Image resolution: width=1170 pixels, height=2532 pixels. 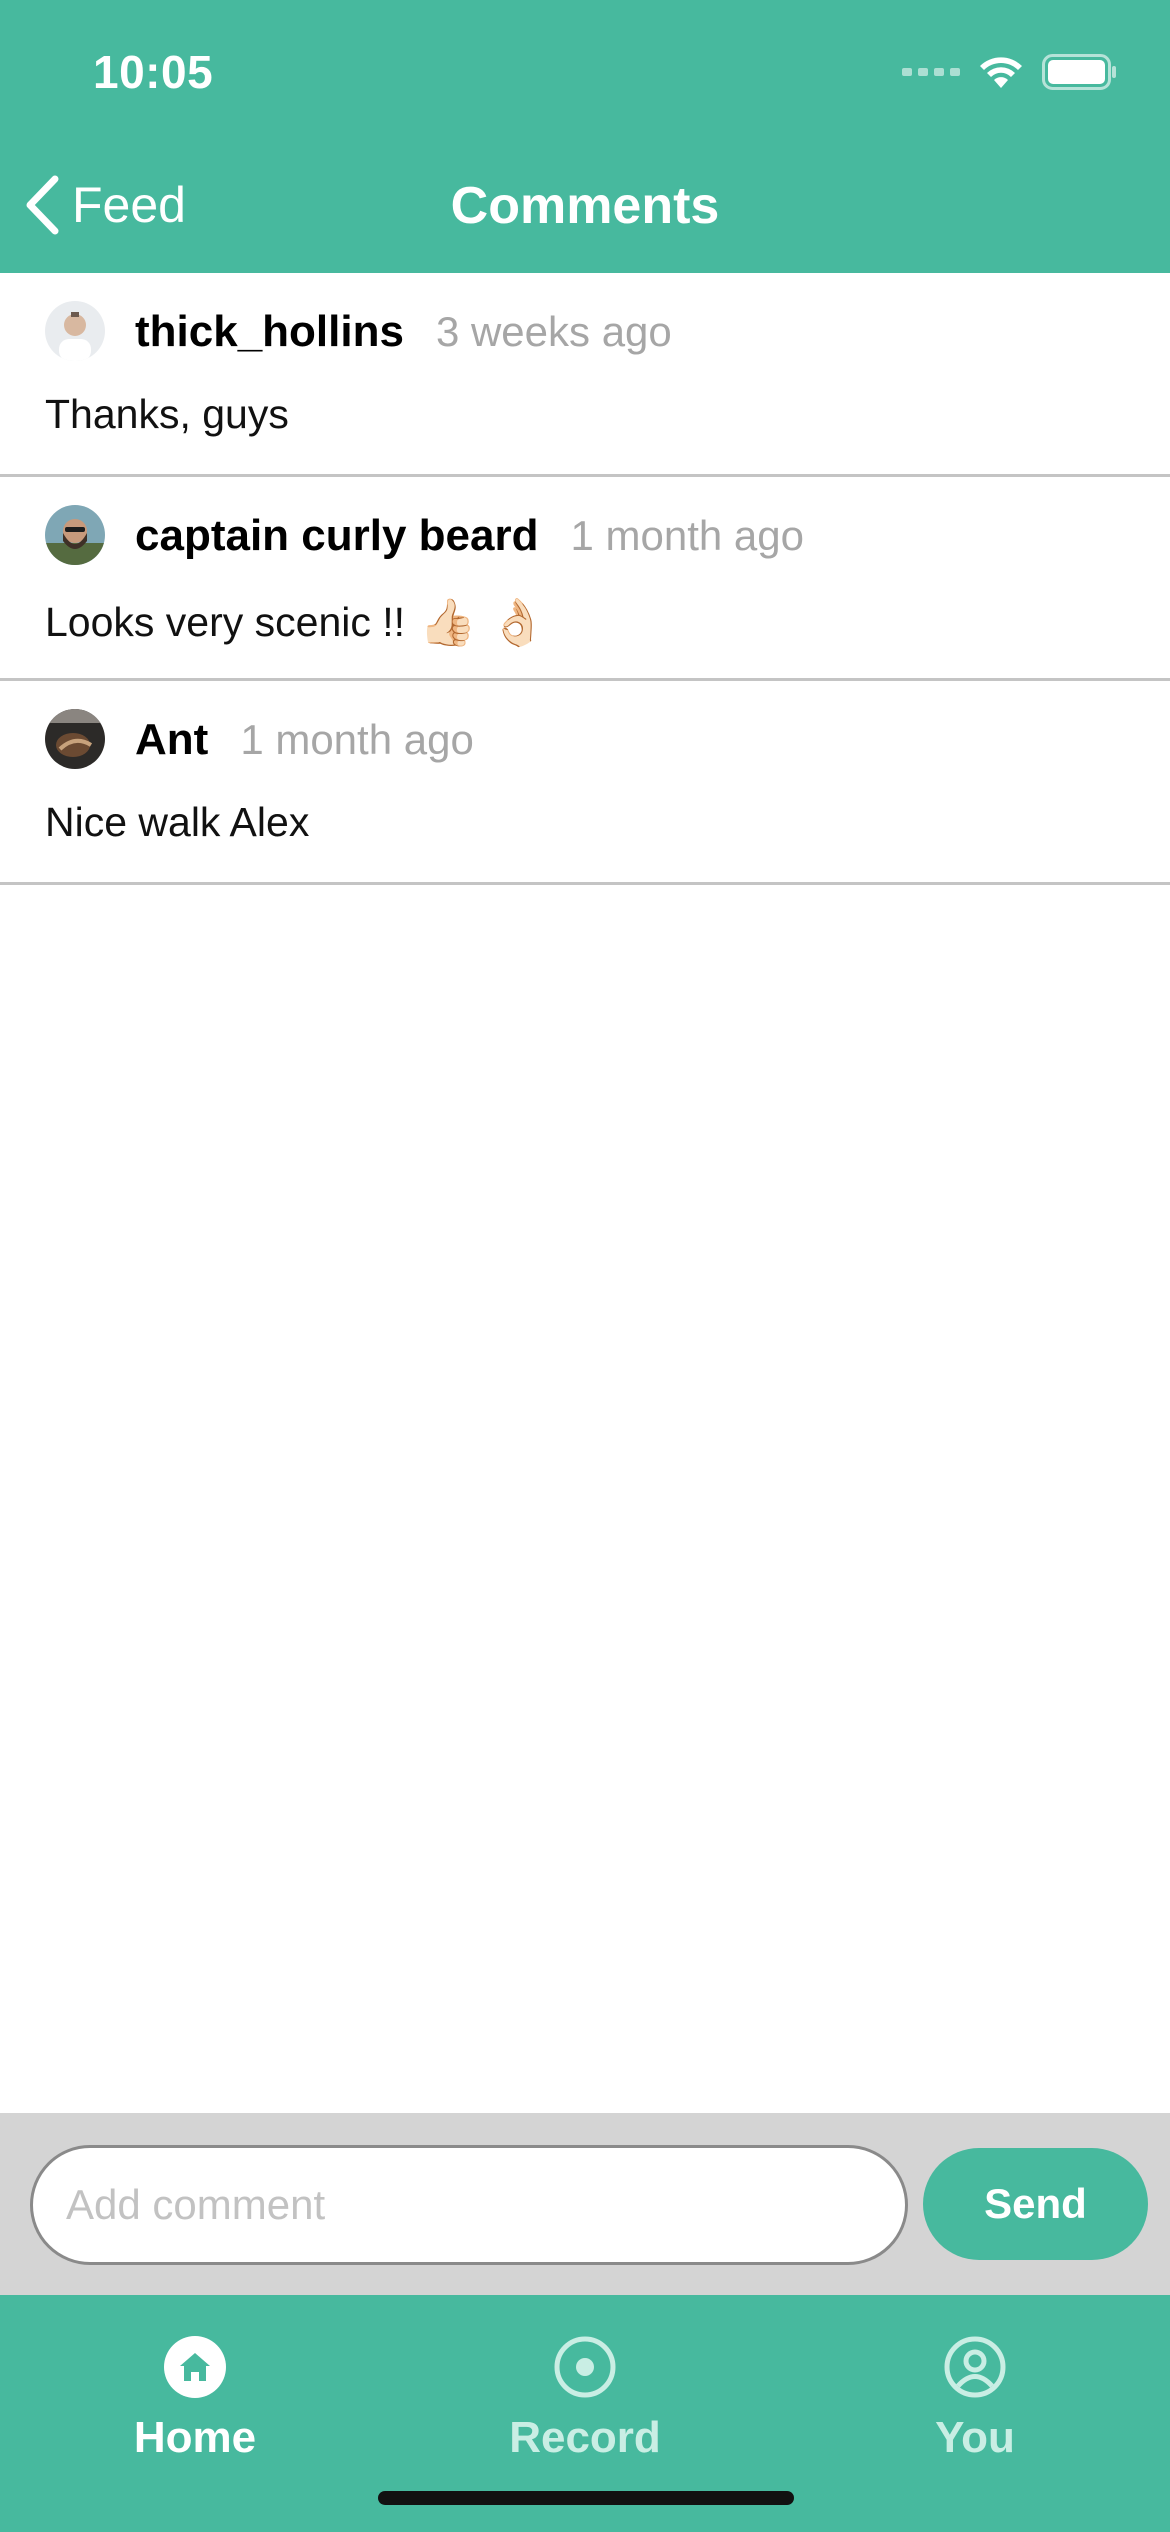 What do you see at coordinates (195, 2437) in the screenshot?
I see `tab-label: Home` at bounding box center [195, 2437].